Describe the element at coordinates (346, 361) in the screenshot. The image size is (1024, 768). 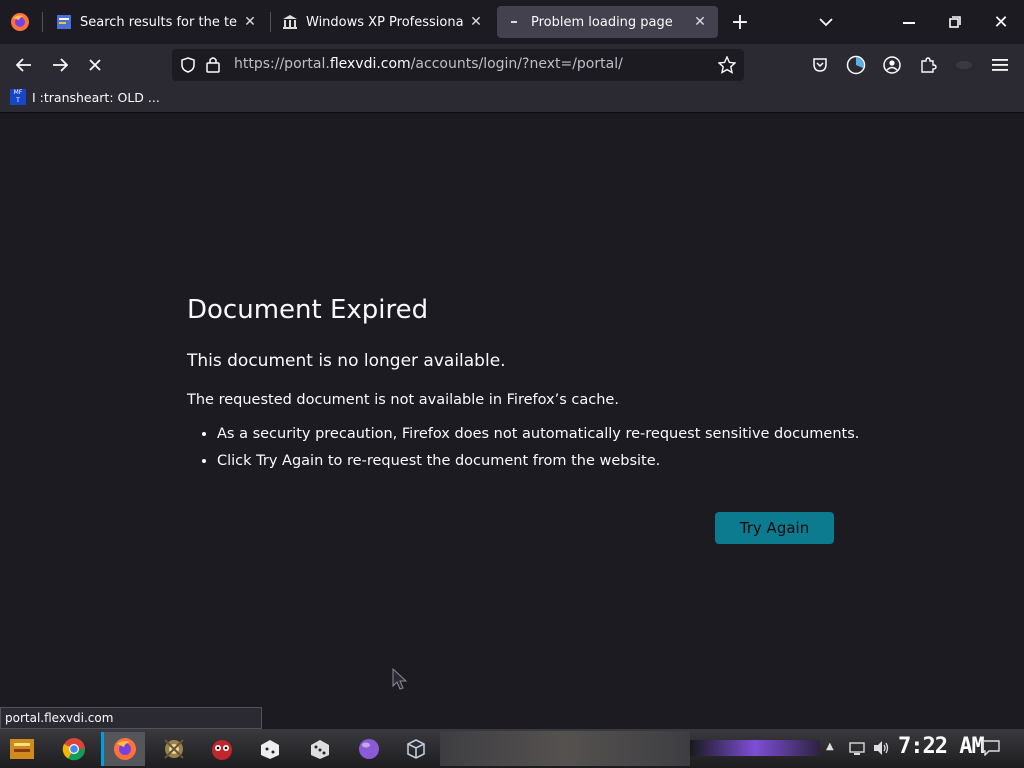
I see `error-subtitle: This document is no longer available.` at that location.